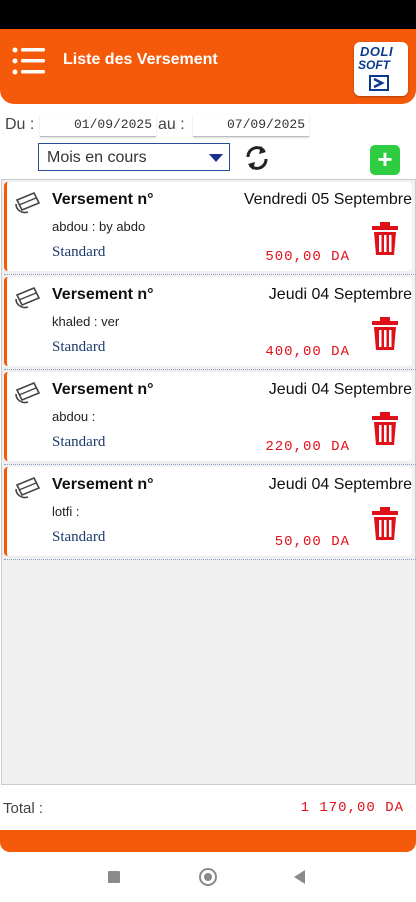 This screenshot has width=416, height=902. What do you see at coordinates (257, 158) in the screenshot?
I see `refresh-icon` at bounding box center [257, 158].